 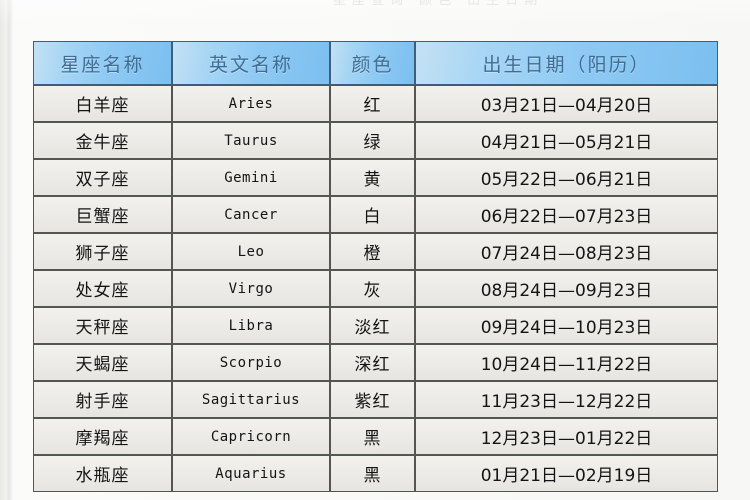 I want to click on table-row: 处女座 Virgo 灰 08月24日—09月23日, so click(x=375, y=288).